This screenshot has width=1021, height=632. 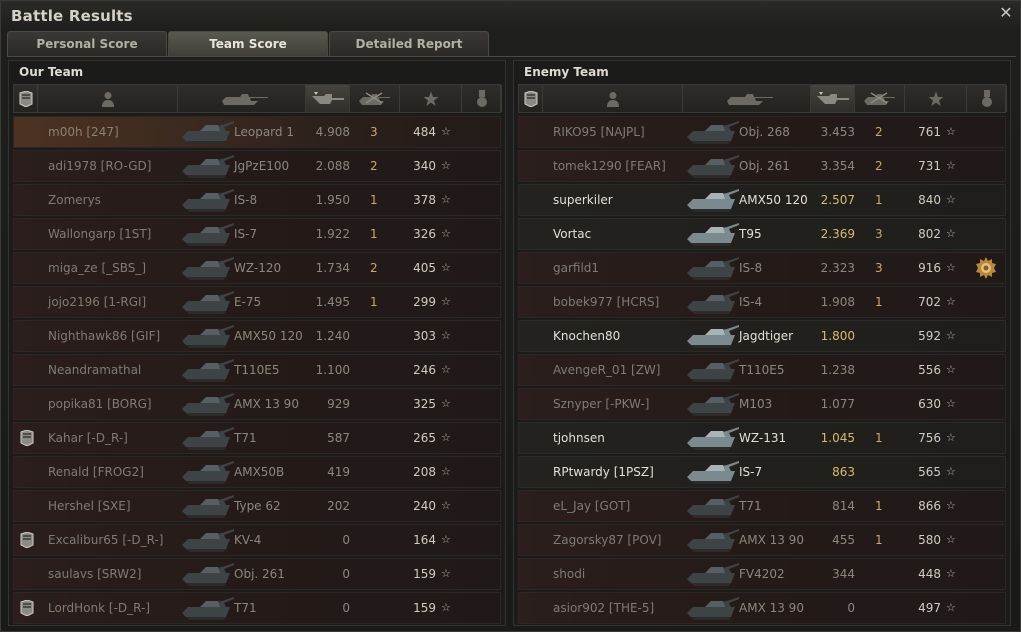 I want to click on player-name: AvengeR_01 [ZW], so click(x=607, y=370).